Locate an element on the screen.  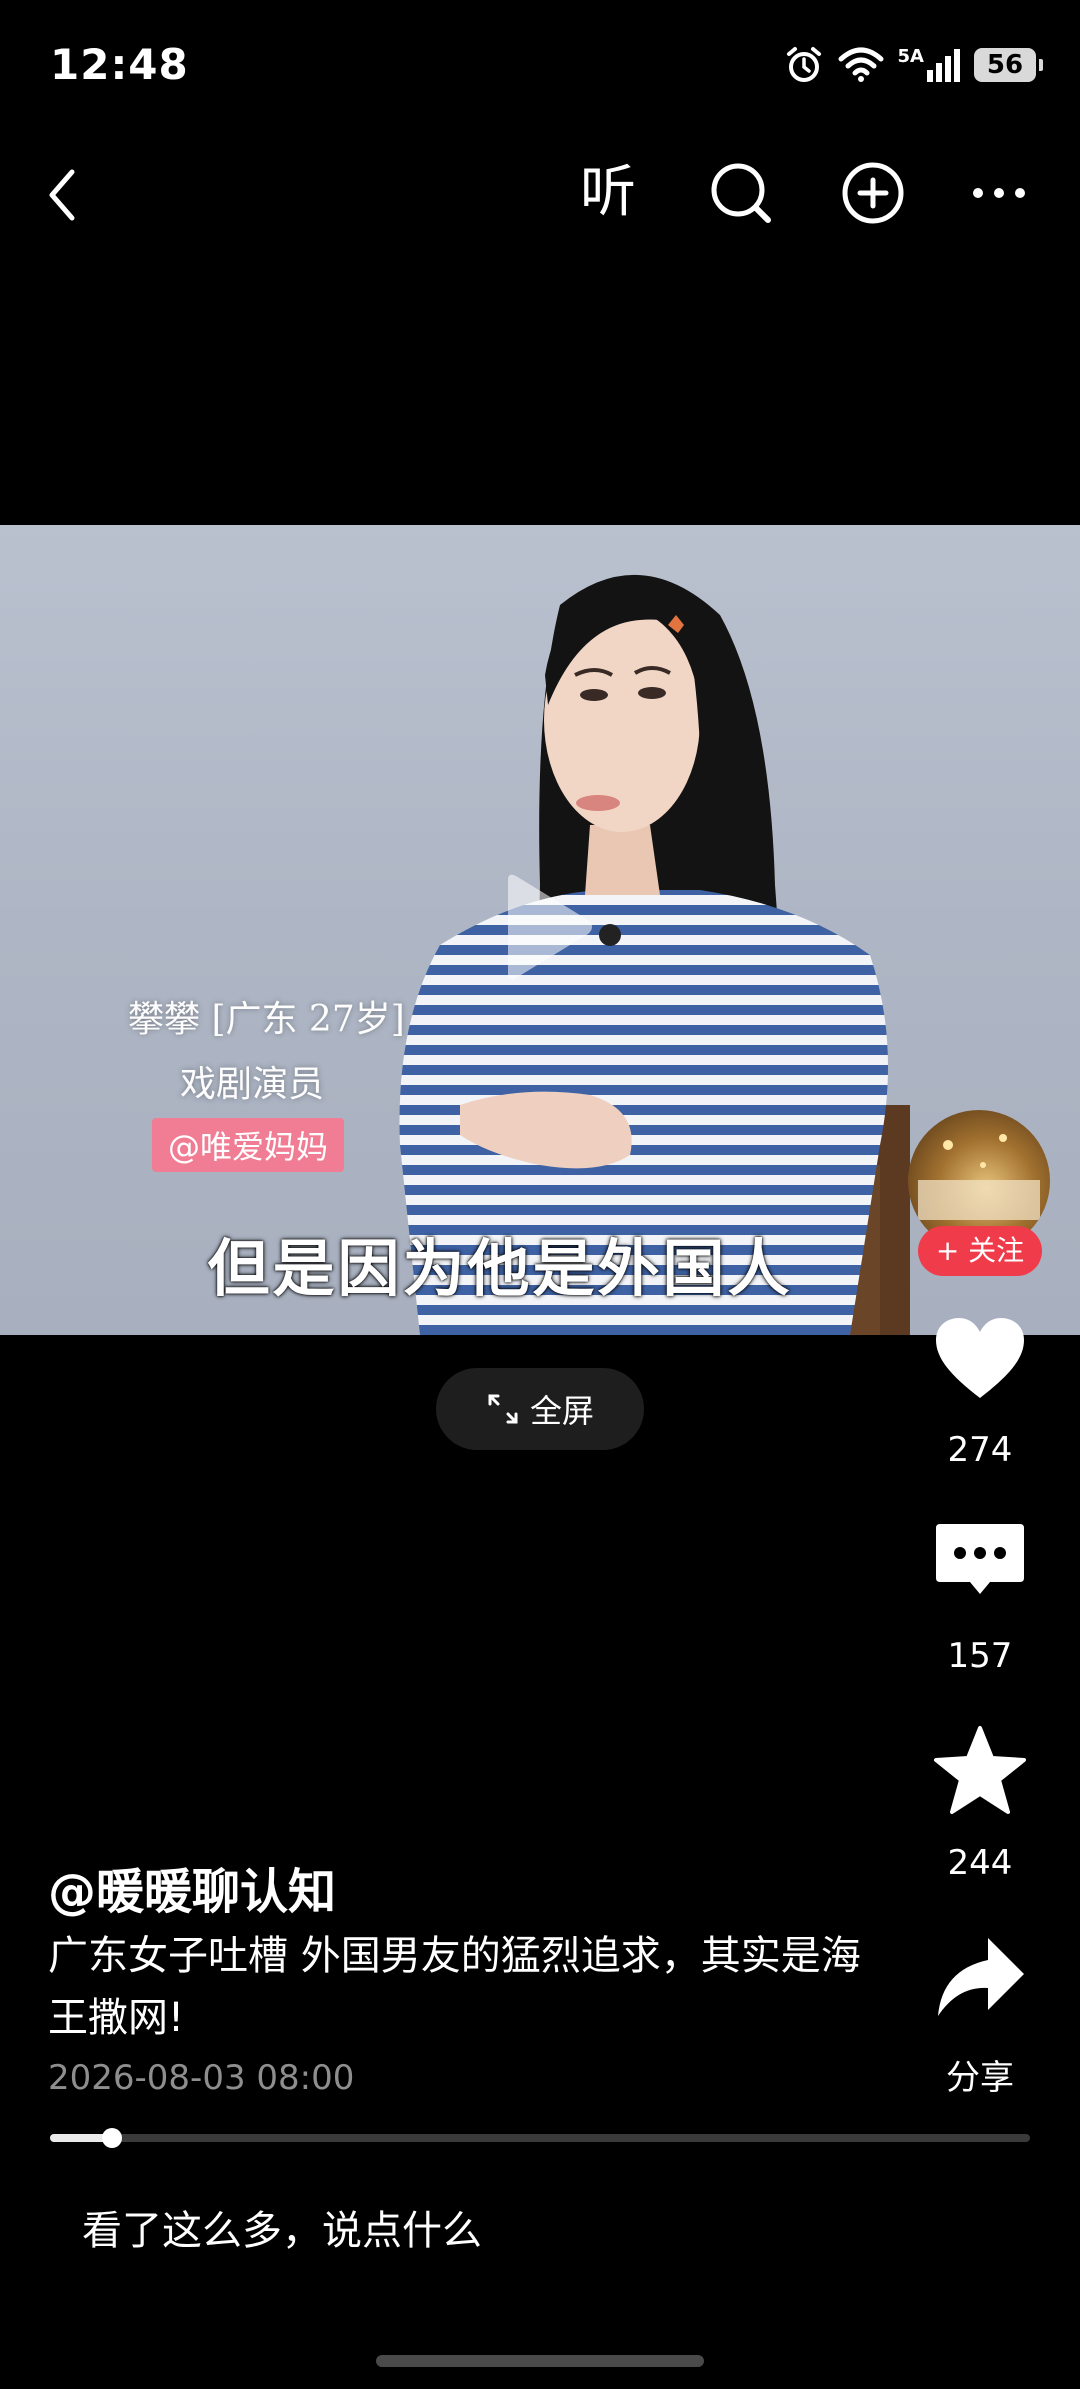
expand-icon is located at coordinates (503, 1409).